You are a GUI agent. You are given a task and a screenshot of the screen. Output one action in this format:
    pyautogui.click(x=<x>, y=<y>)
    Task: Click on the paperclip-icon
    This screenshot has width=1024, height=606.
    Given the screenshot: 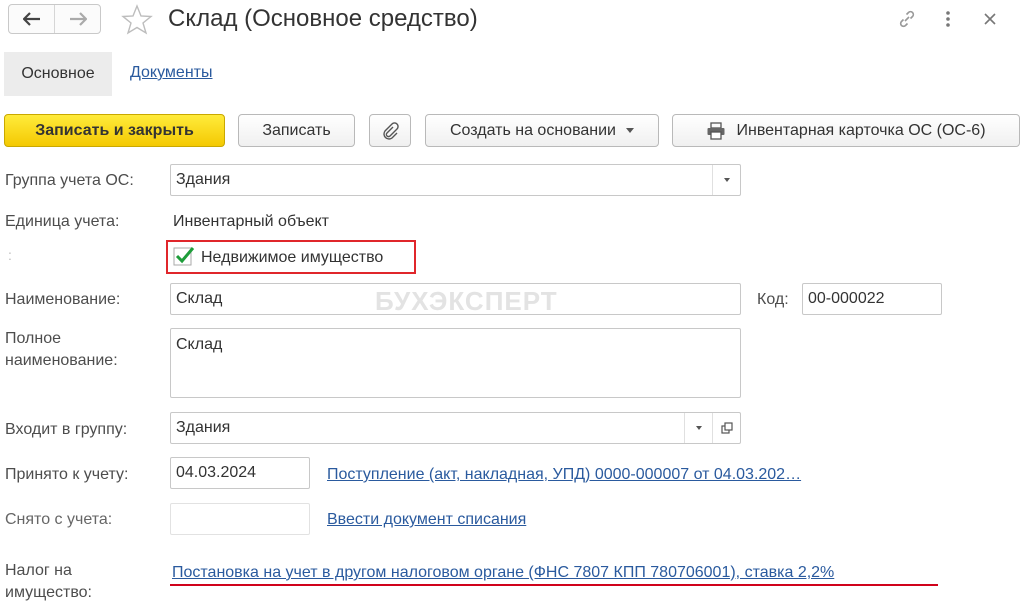 What is the action you would take?
    pyautogui.click(x=391, y=130)
    